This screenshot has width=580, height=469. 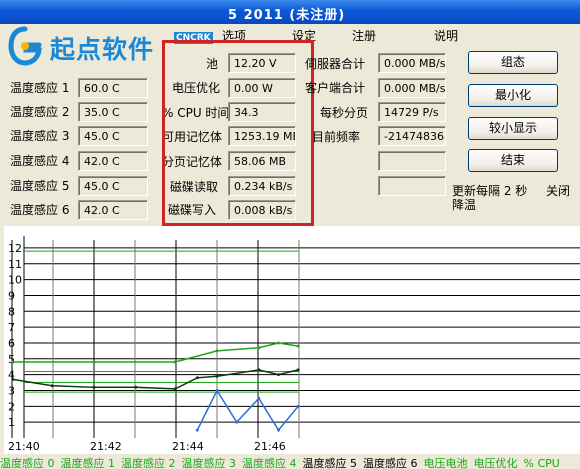 I want to click on end-button: 结束, so click(x=513, y=160).